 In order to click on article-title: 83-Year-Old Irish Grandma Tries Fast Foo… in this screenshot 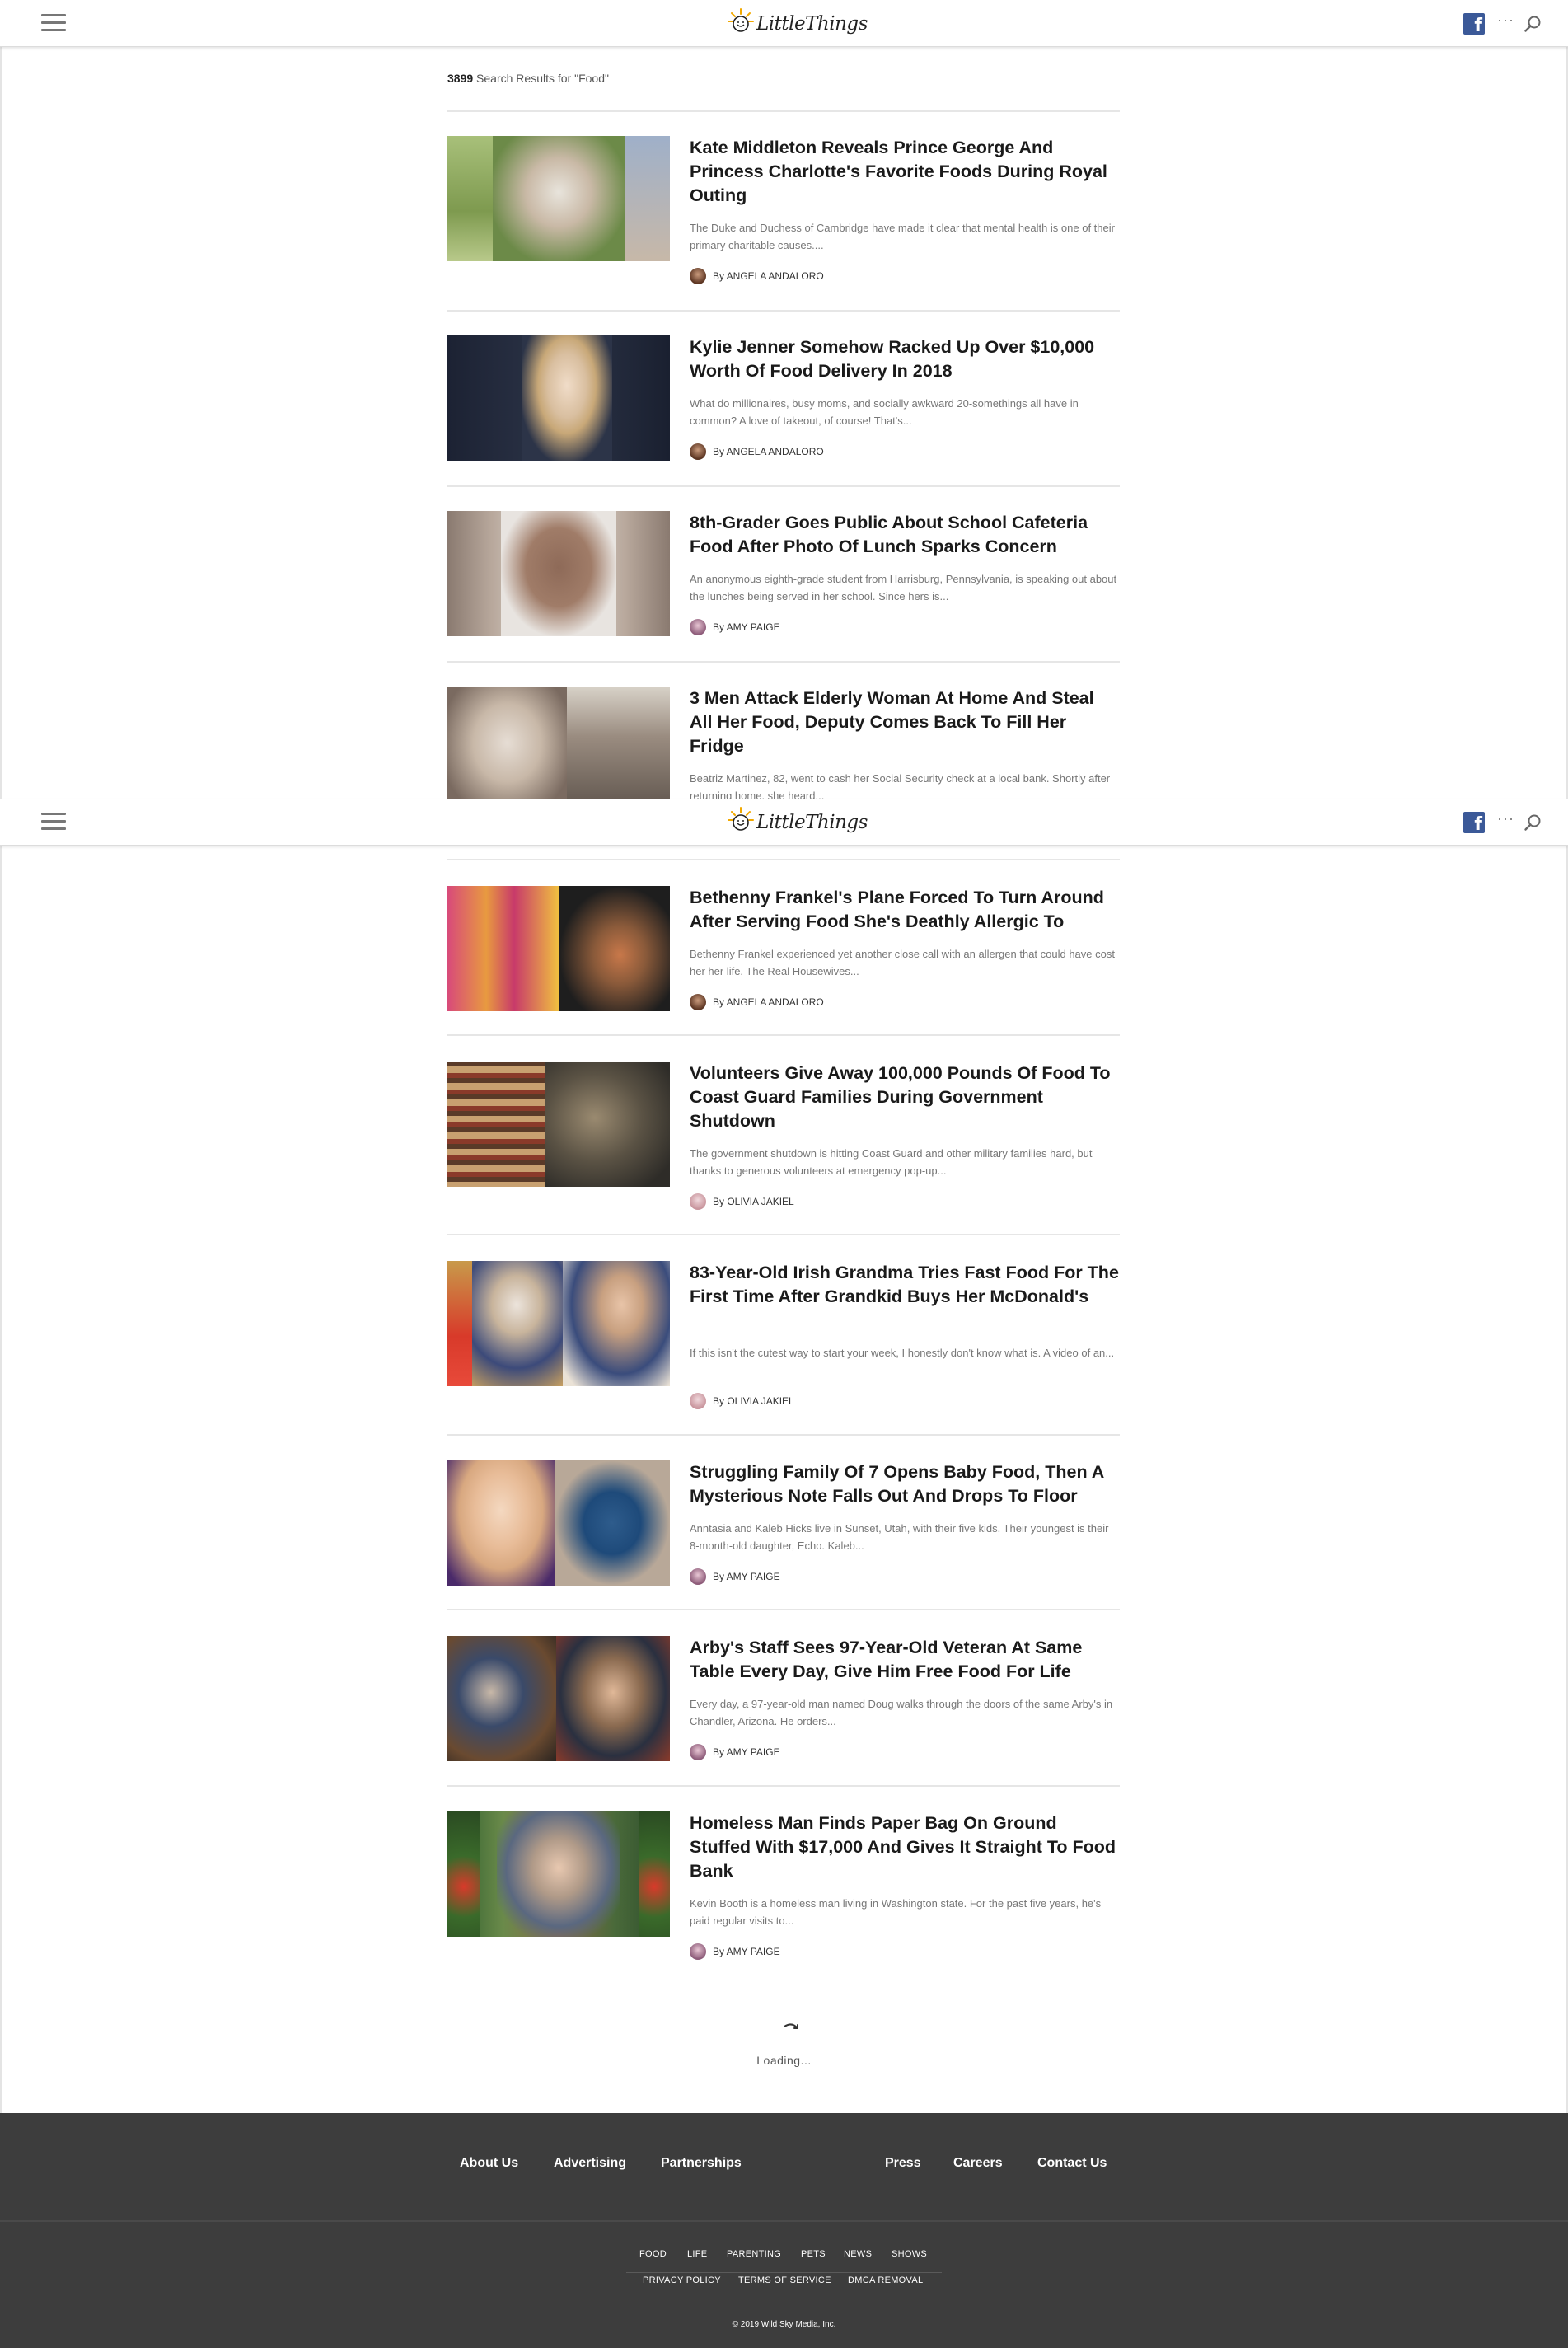, I will do `click(905, 1285)`.